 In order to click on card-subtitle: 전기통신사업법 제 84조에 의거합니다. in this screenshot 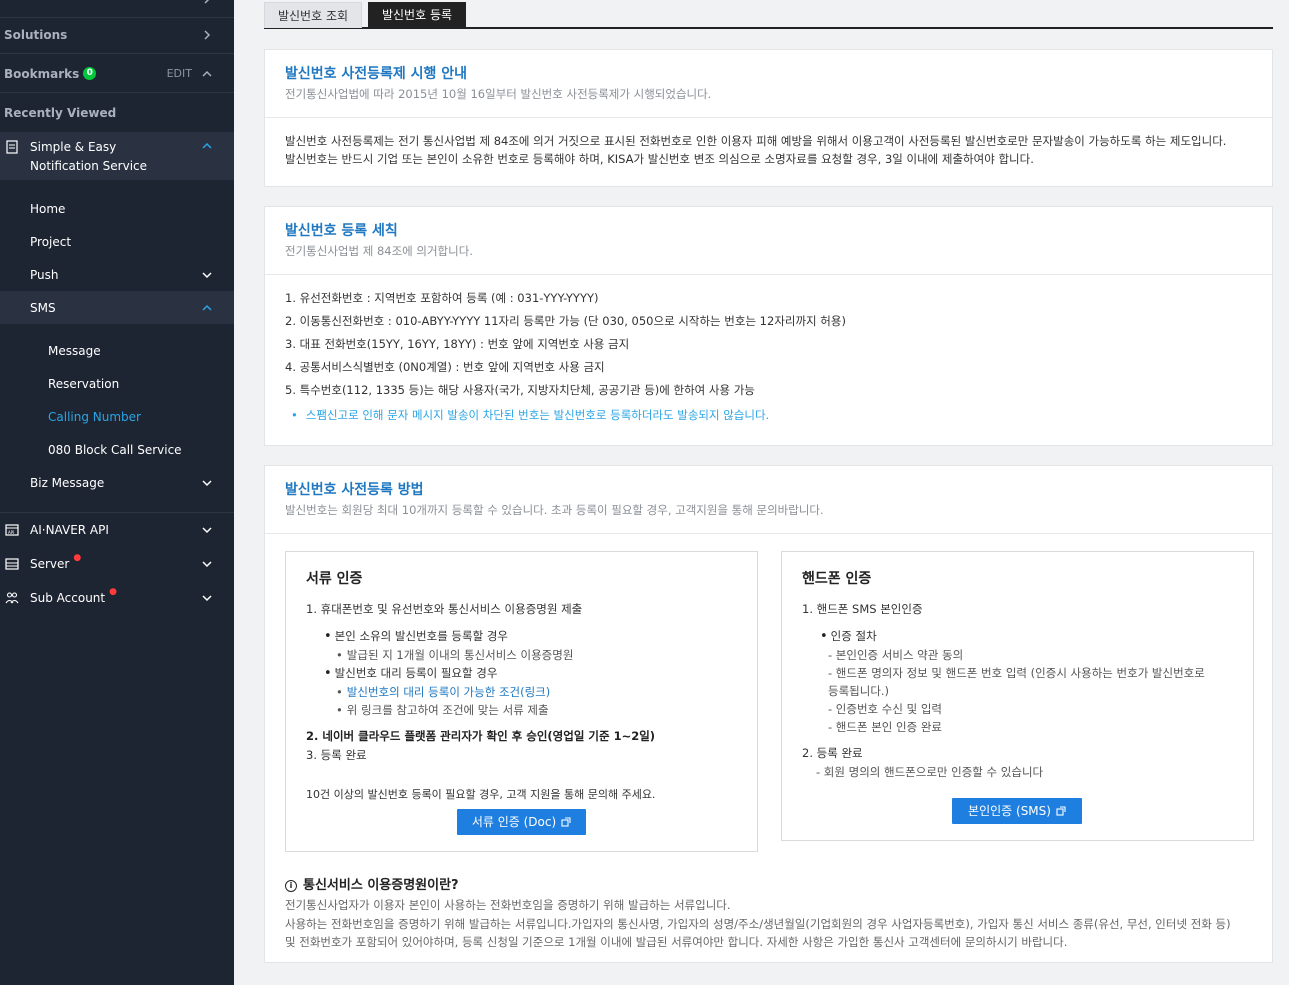, I will do `click(379, 251)`.